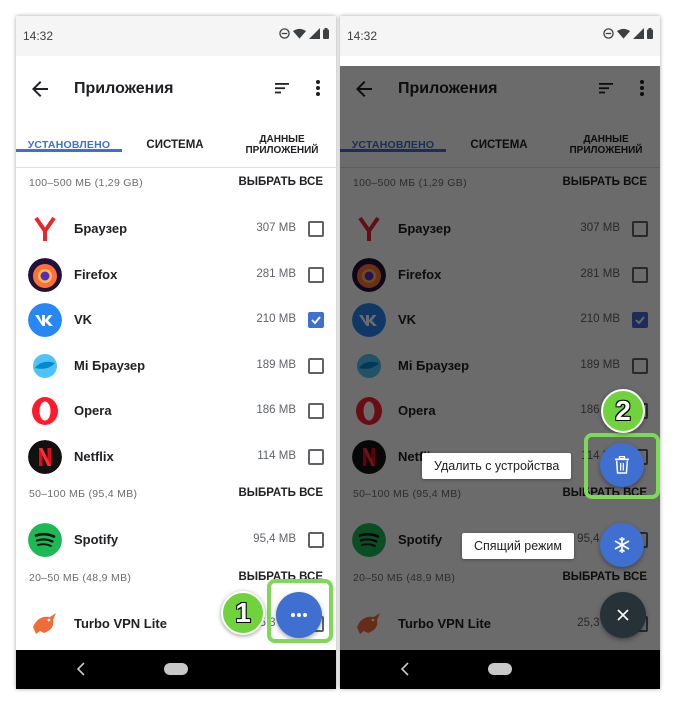  What do you see at coordinates (96, 539) in the screenshot?
I see `app-name: Spotify` at bounding box center [96, 539].